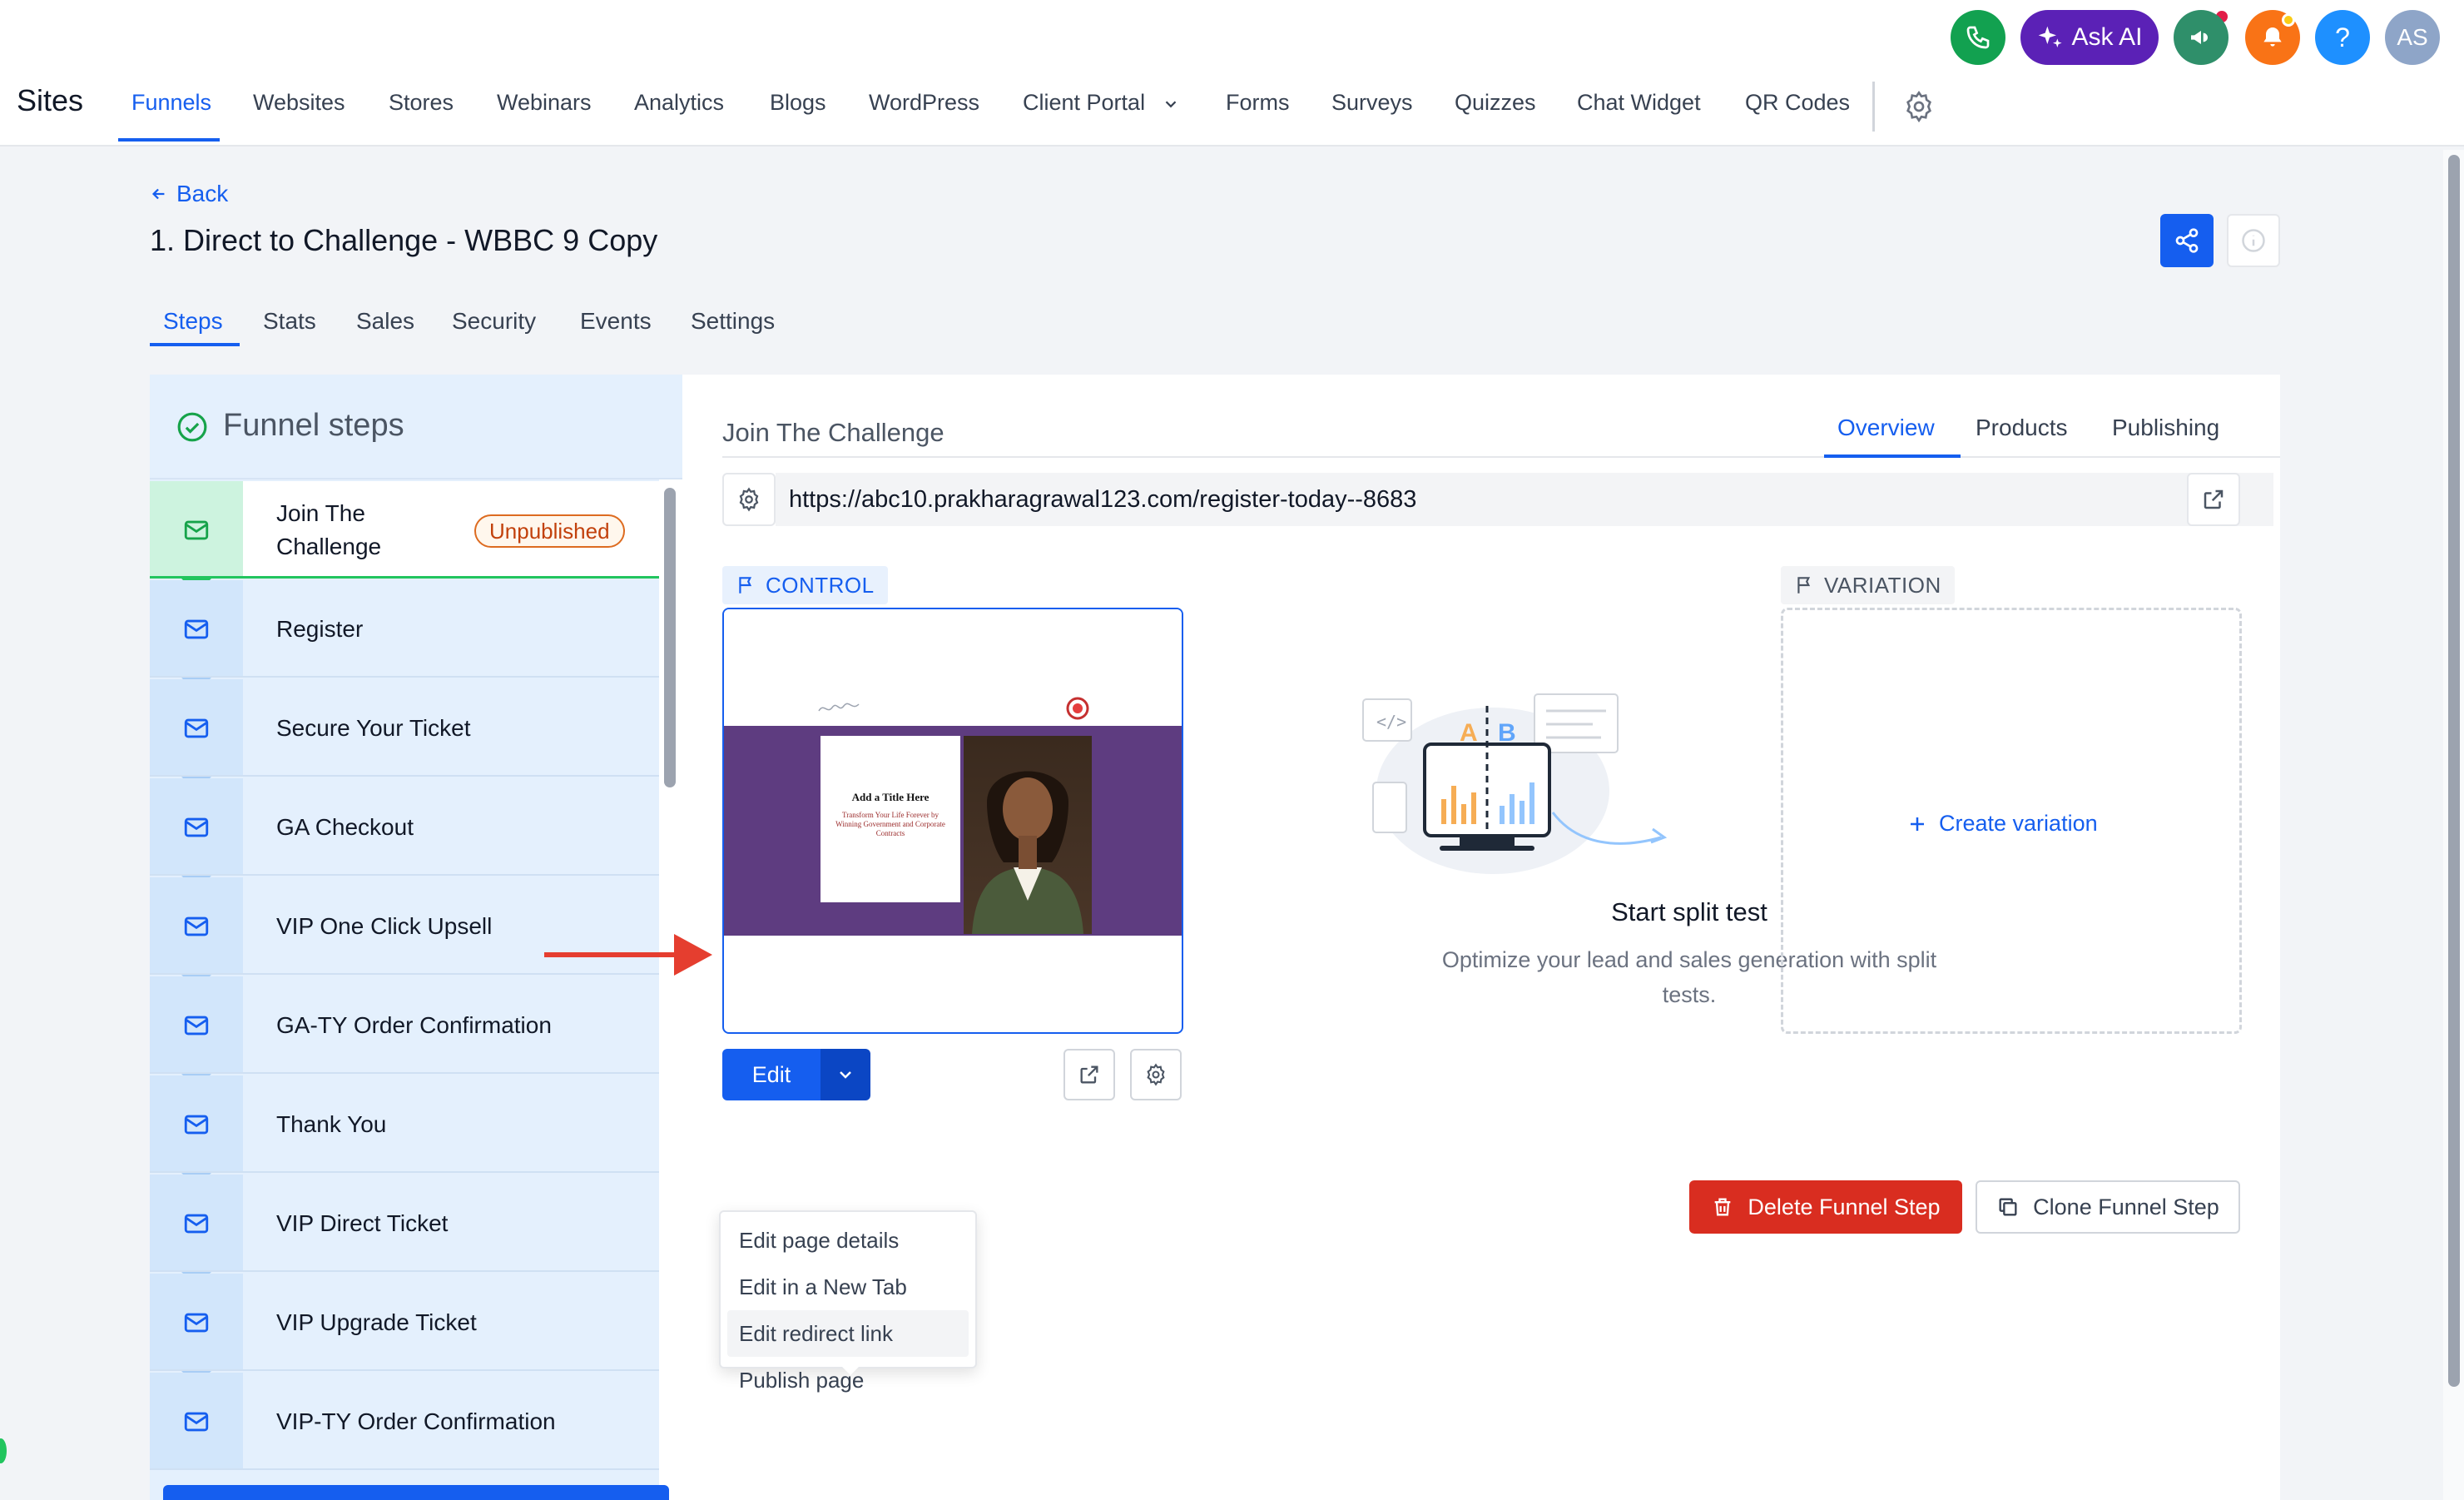 Image resolution: width=2464 pixels, height=1500 pixels. Describe the element at coordinates (1844, 1206) in the screenshot. I see `delete-label: Delete Funnel Step` at that location.